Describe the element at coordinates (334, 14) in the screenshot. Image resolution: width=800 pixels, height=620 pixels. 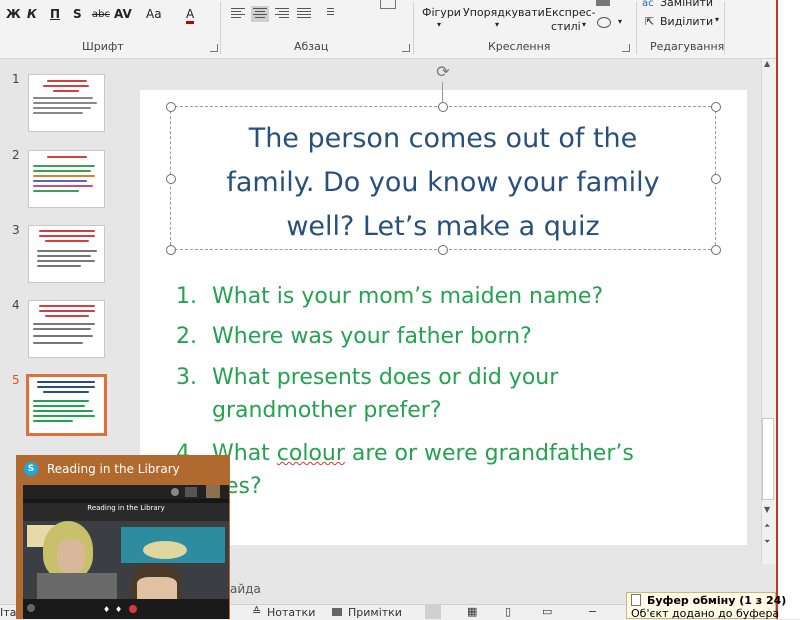
I see `columns-icon` at that location.